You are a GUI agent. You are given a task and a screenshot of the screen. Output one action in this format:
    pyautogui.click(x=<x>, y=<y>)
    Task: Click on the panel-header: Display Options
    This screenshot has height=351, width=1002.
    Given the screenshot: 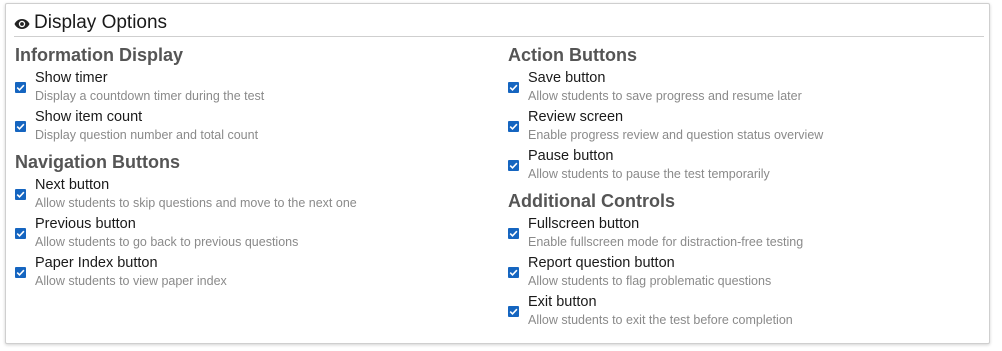 What is the action you would take?
    pyautogui.click(x=499, y=23)
    